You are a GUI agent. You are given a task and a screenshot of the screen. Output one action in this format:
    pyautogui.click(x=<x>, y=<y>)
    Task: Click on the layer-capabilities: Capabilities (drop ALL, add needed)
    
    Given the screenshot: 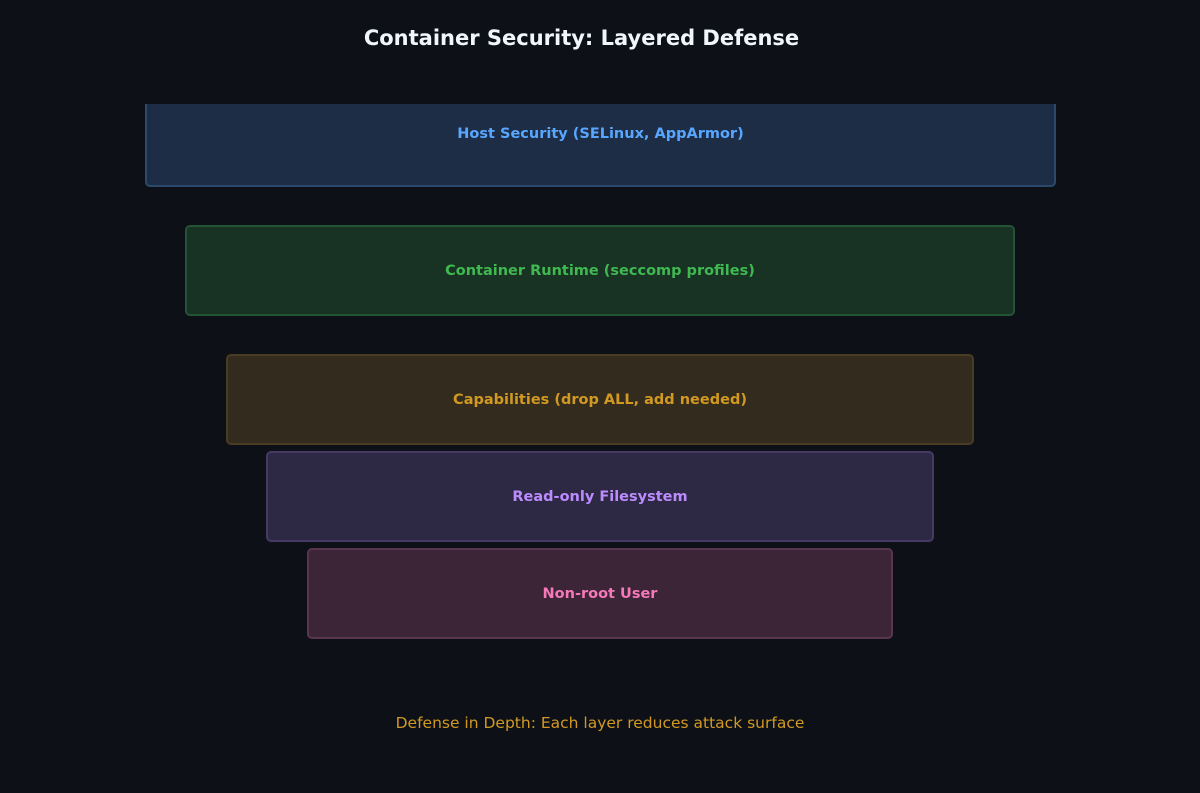 What is the action you would take?
    pyautogui.click(x=600, y=399)
    